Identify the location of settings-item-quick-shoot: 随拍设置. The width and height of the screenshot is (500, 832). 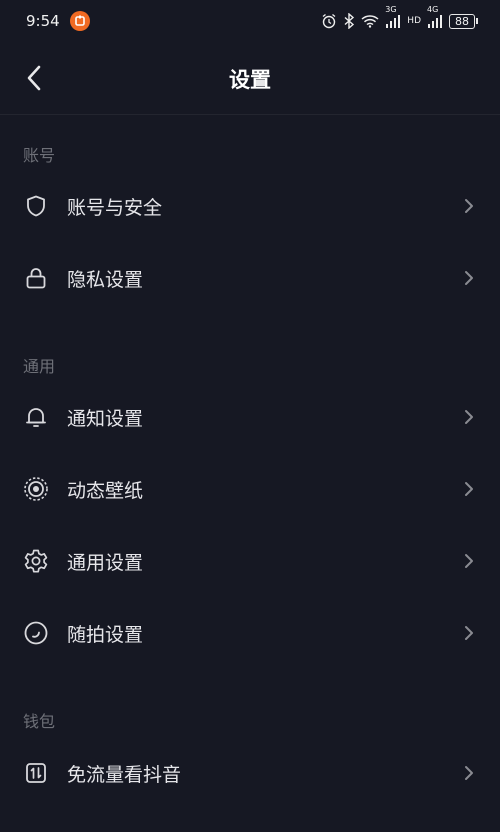
(250, 633).